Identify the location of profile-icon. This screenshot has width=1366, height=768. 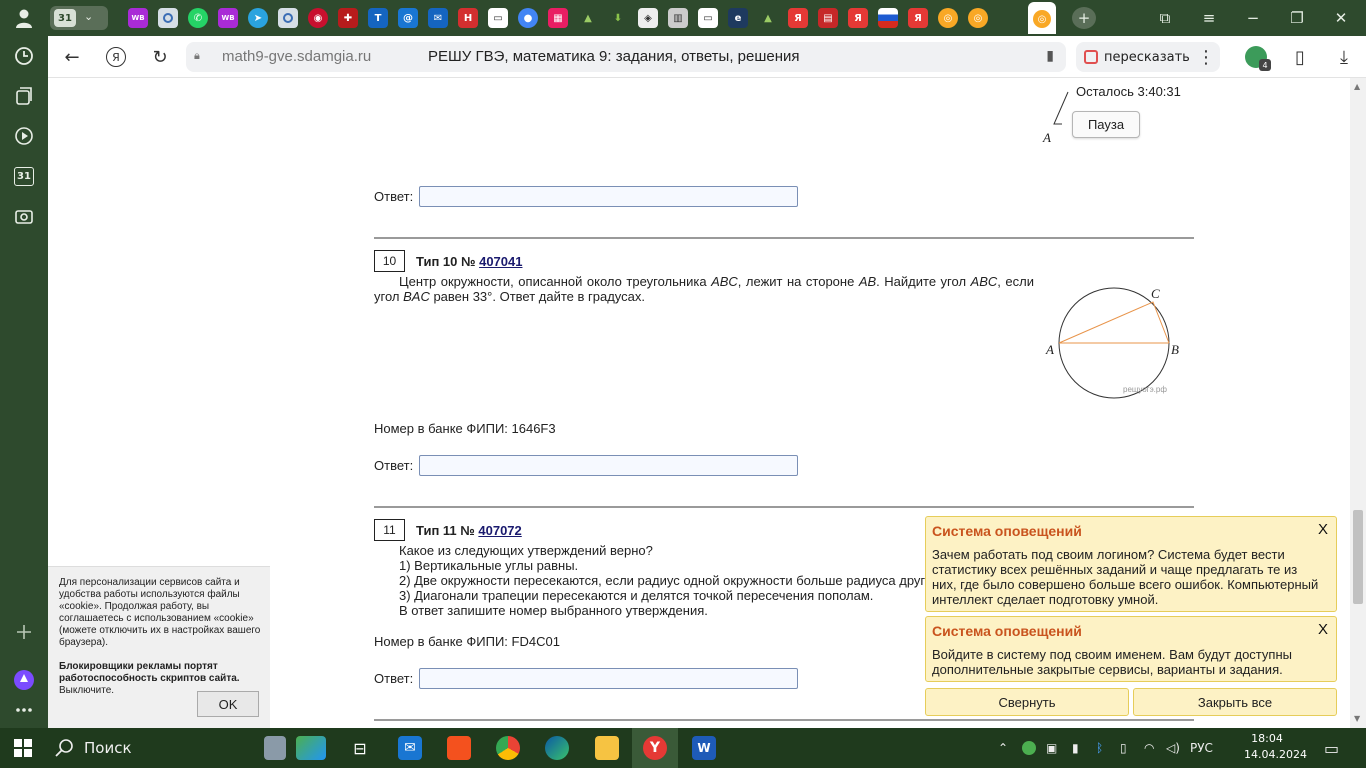
(24, 18).